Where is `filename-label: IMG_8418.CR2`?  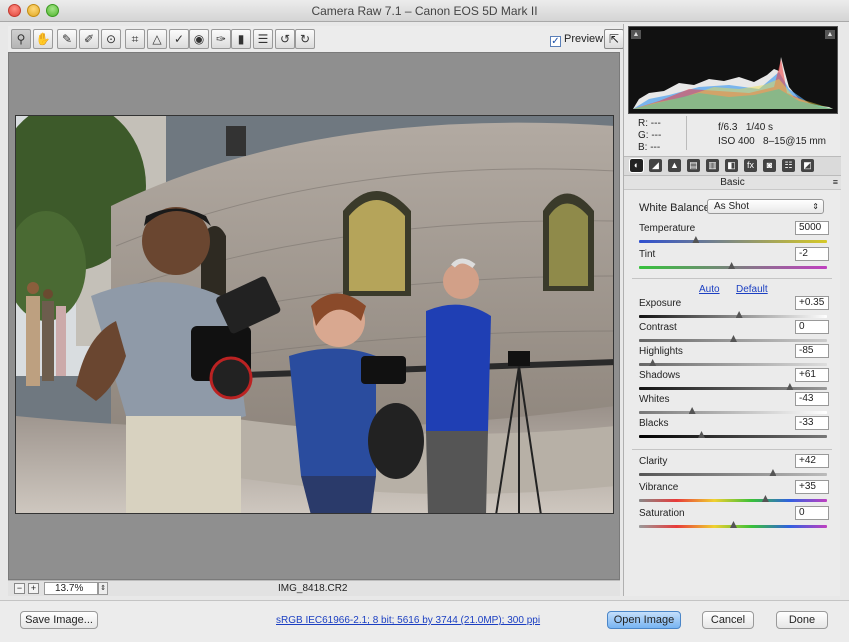 filename-label: IMG_8418.CR2 is located at coordinates (313, 588).